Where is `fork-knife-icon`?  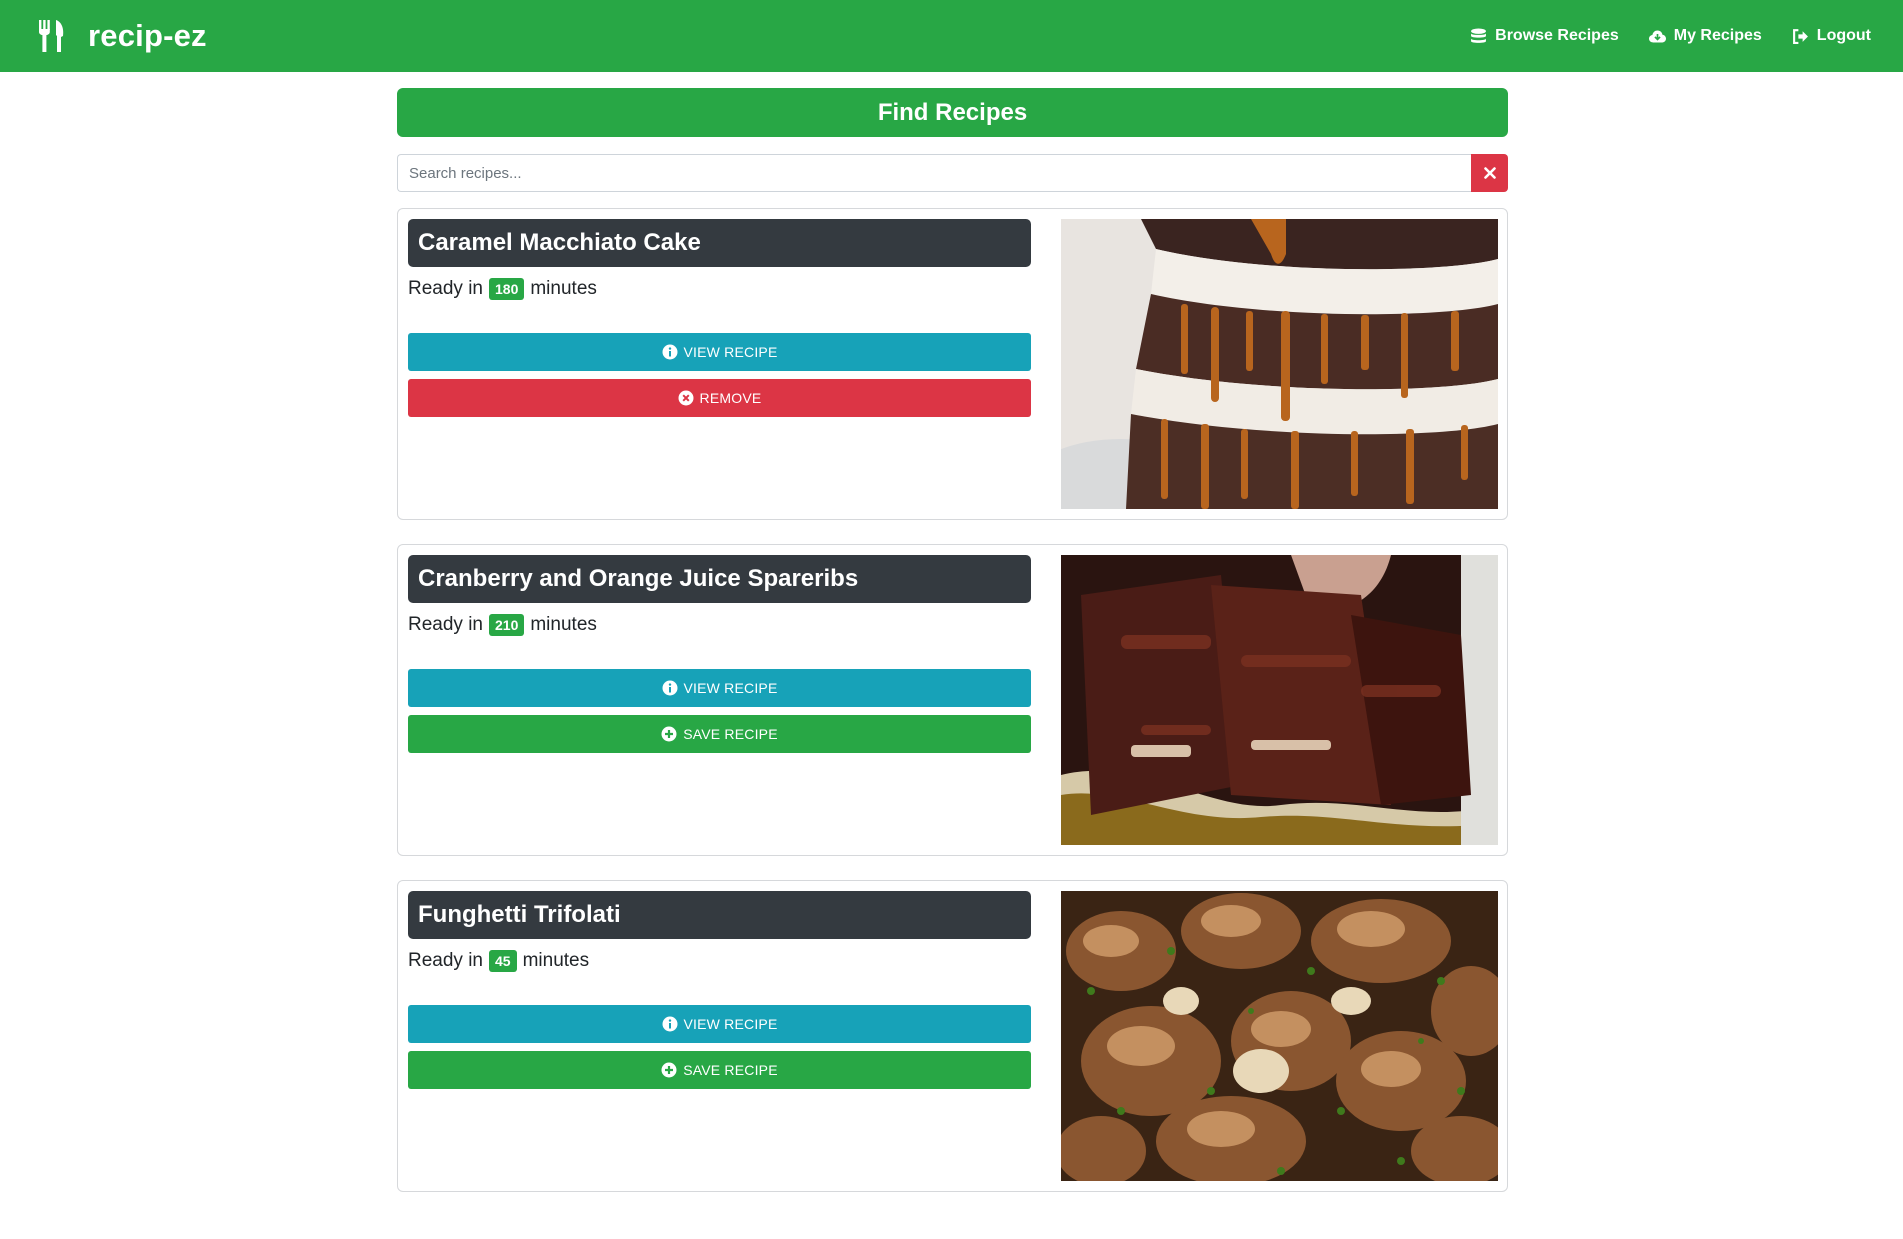
fork-knife-icon is located at coordinates (51, 36).